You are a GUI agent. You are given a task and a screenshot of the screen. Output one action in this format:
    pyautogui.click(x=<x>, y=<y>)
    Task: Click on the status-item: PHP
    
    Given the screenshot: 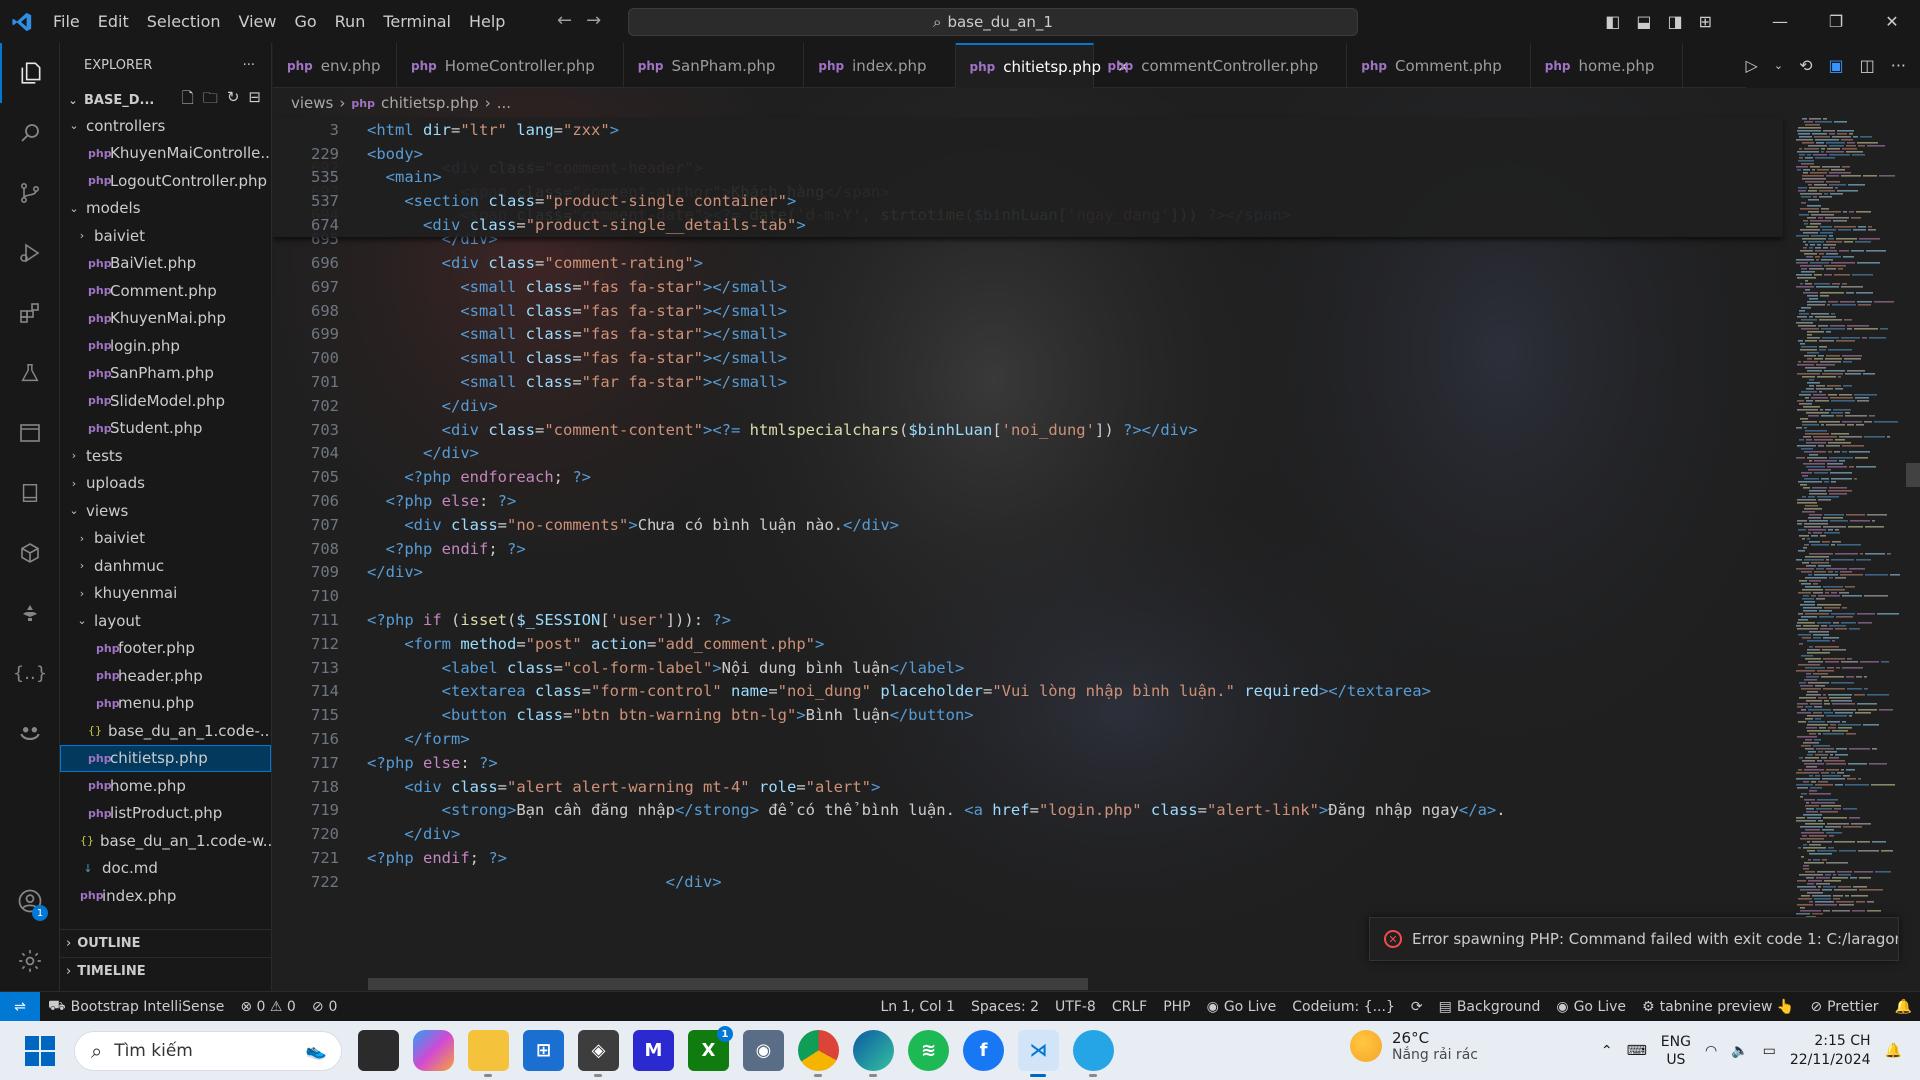 What is the action you would take?
    pyautogui.click(x=1176, y=1007)
    